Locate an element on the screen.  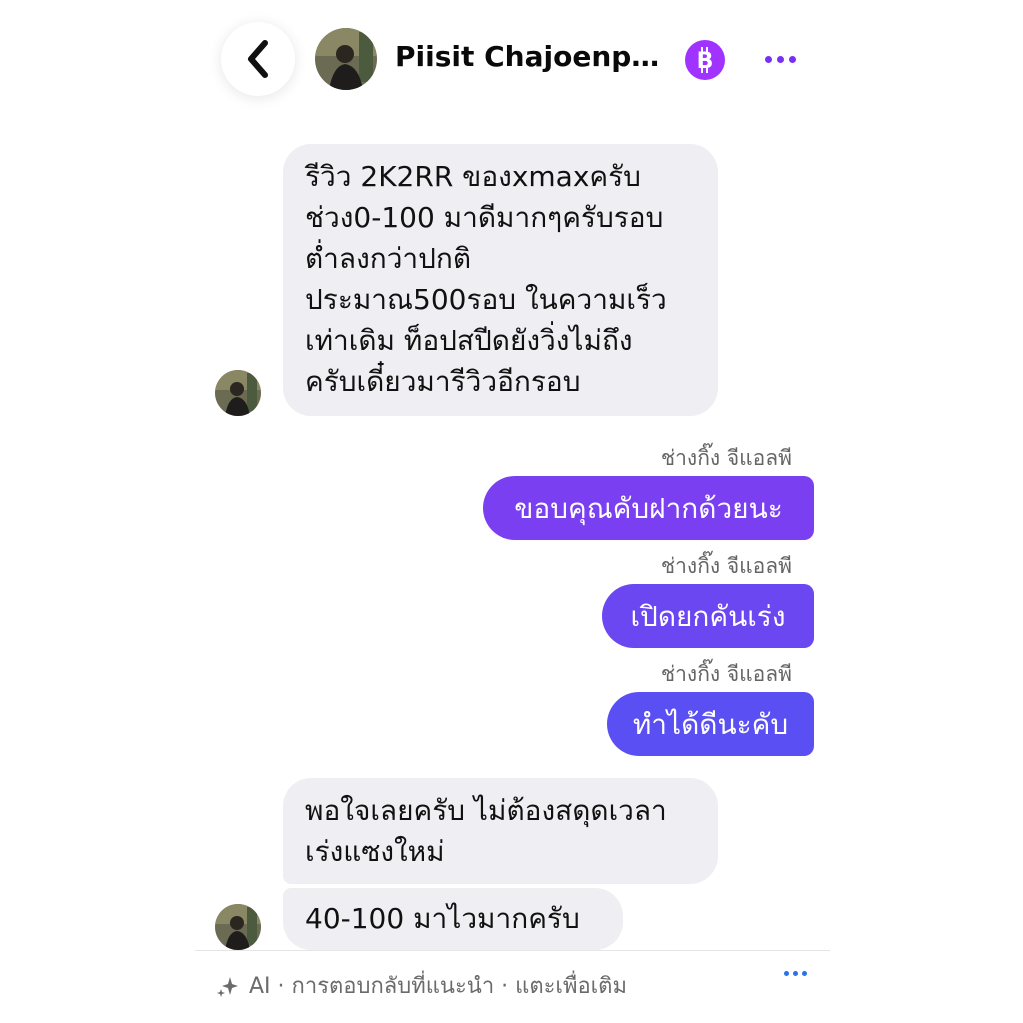
svg-text: B is located at coordinates (705, 61).